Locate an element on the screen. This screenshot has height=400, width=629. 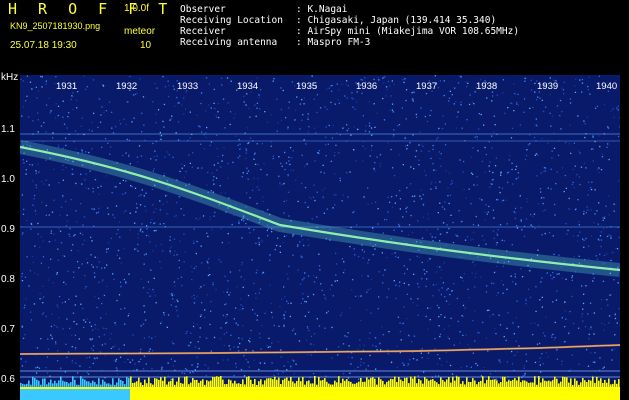
info-value-receiver: : AirSpy mini (Miakejima VOR 108.65MHz) is located at coordinates (408, 31).